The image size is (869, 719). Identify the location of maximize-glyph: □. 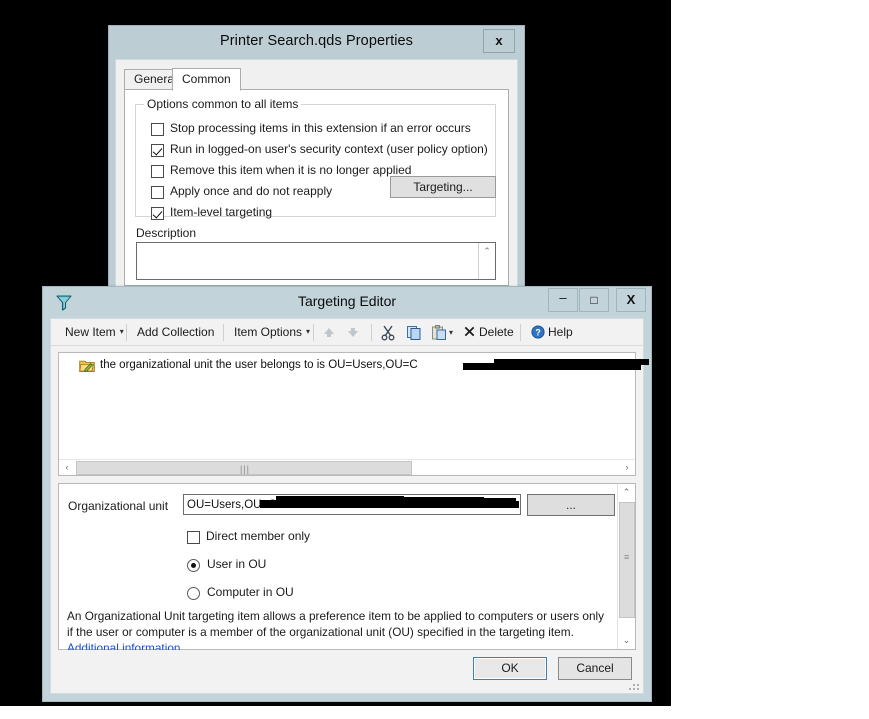
(594, 300).